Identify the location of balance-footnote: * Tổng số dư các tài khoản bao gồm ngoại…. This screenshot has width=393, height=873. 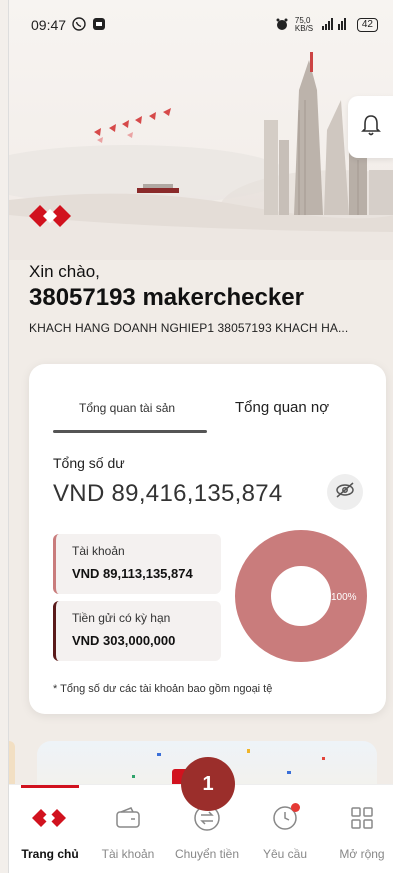
(163, 689).